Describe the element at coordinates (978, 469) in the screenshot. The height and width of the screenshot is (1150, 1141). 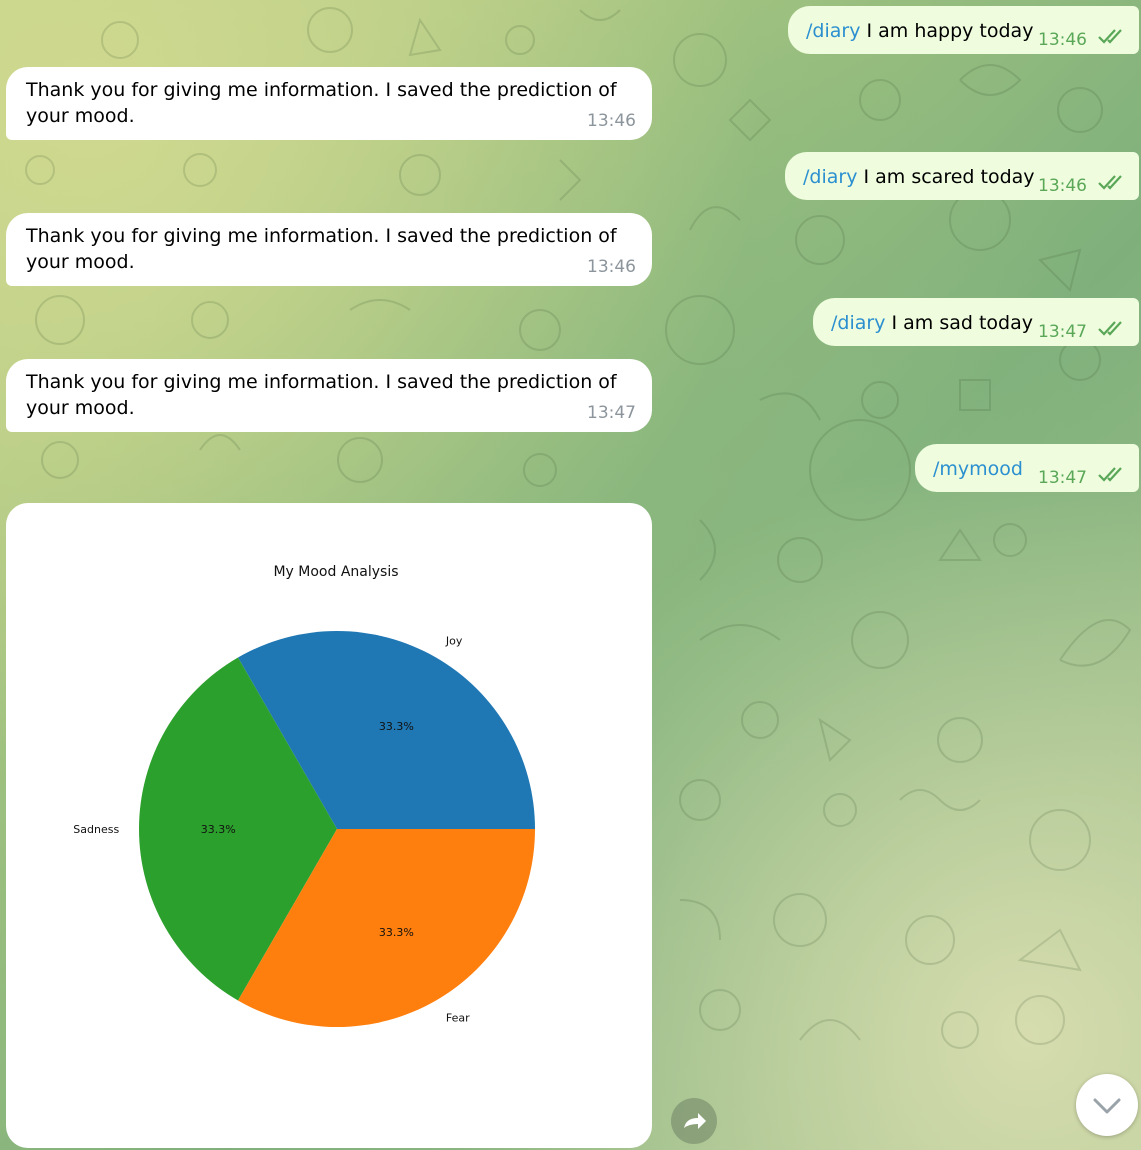
I see `command-link: /mymood` at that location.